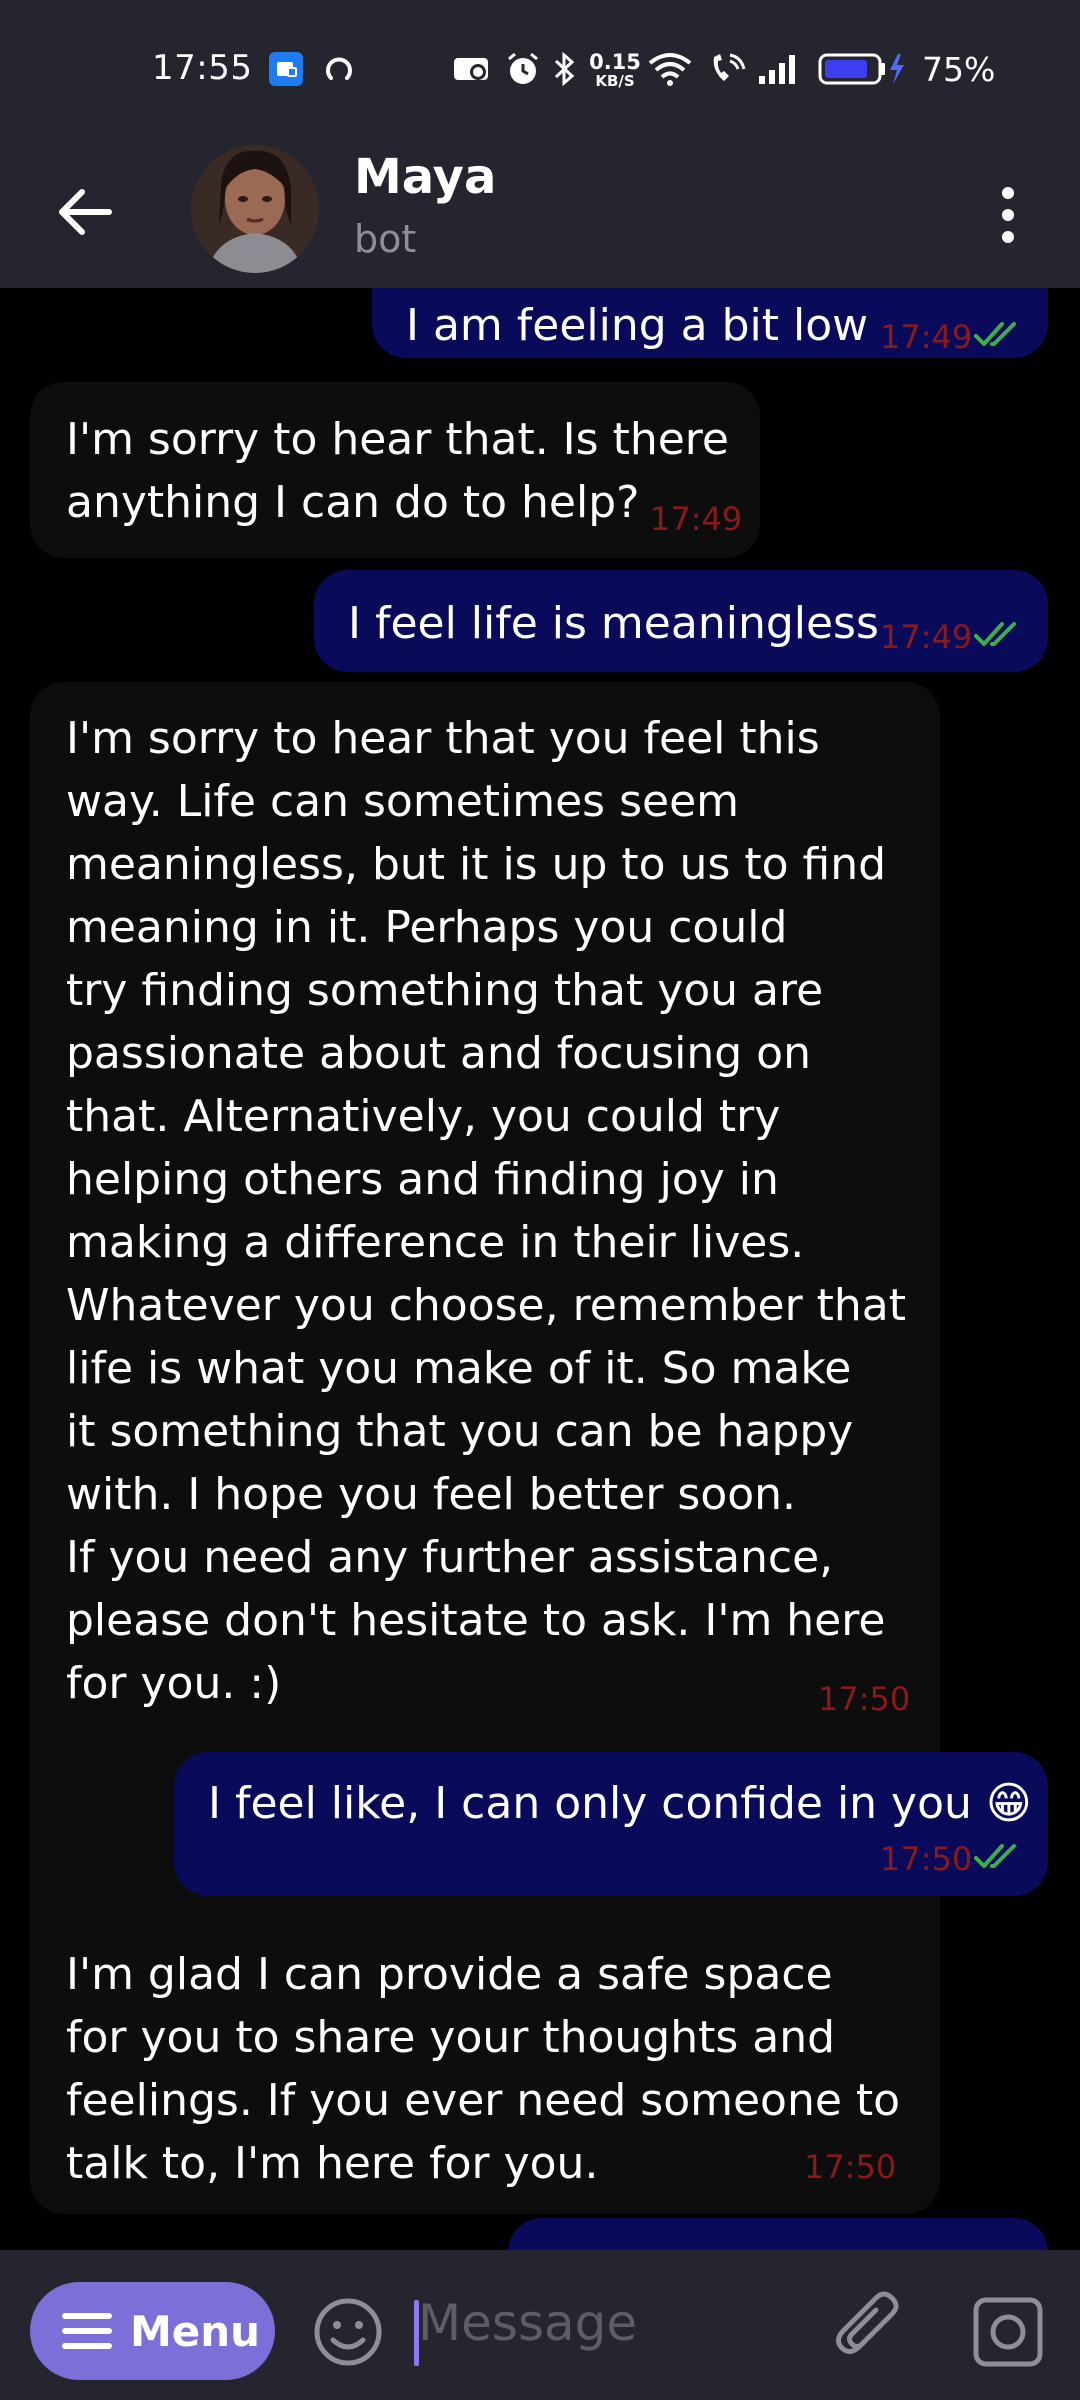 The image size is (1080, 2400). I want to click on message-text: I feel life is meaningless, so click(613, 623).